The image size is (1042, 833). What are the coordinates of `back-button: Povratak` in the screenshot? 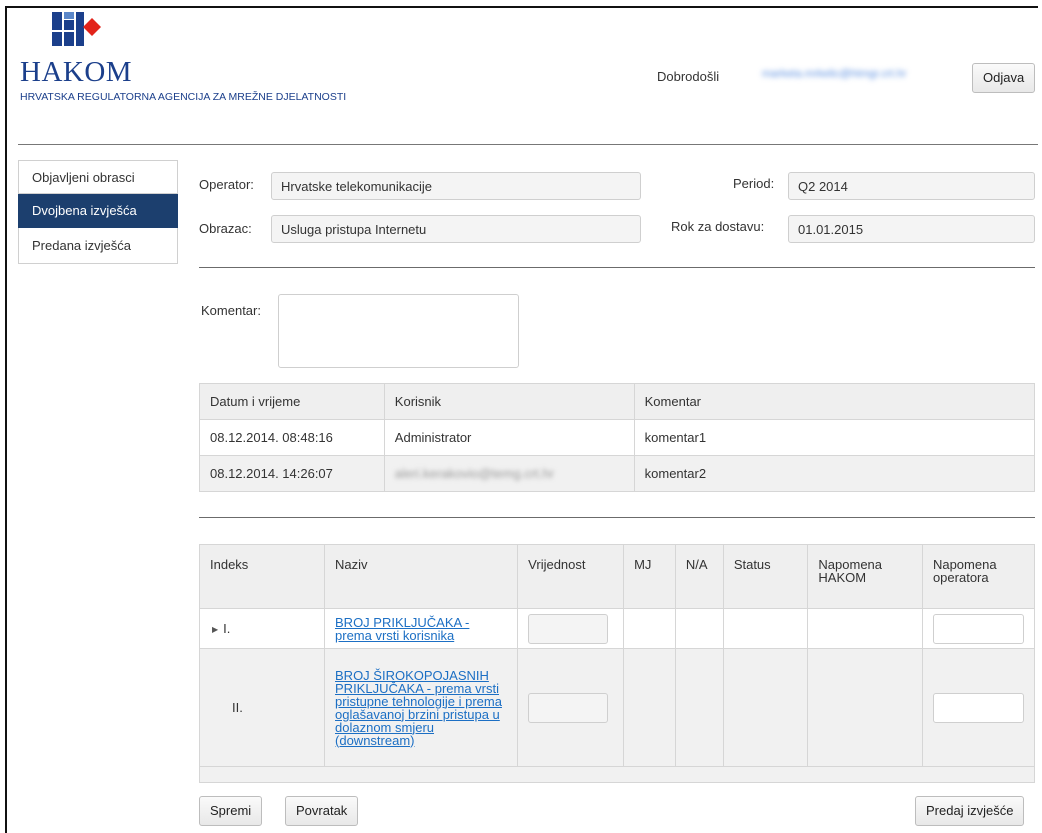 It's located at (322, 811).